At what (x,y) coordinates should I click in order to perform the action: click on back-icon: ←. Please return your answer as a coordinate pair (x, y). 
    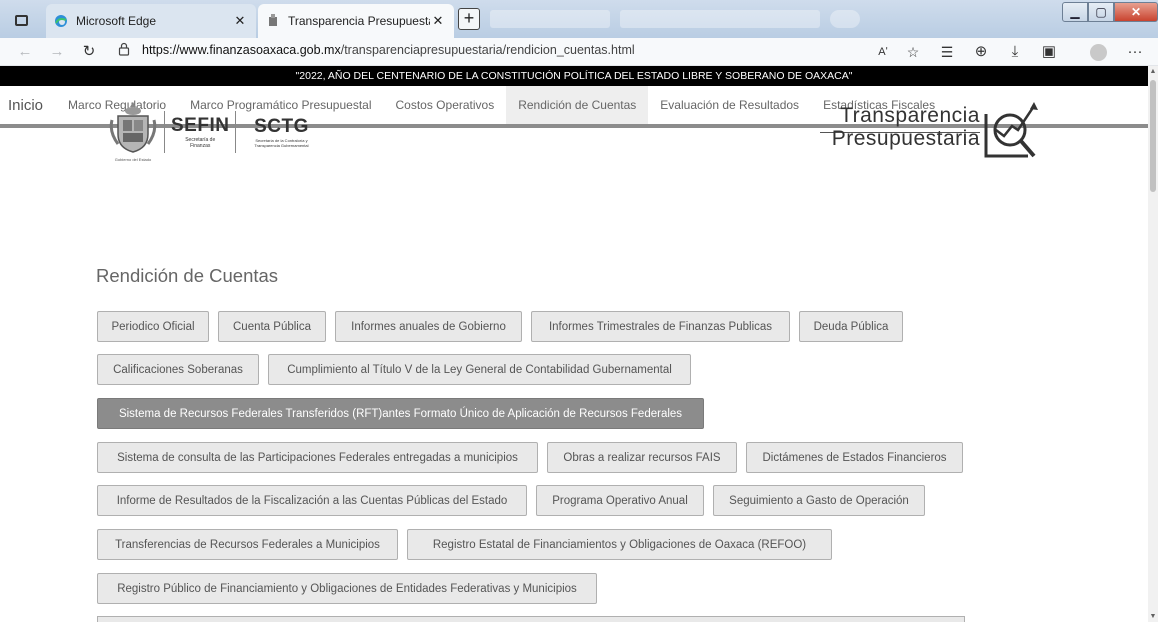
    Looking at the image, I should click on (25, 52).